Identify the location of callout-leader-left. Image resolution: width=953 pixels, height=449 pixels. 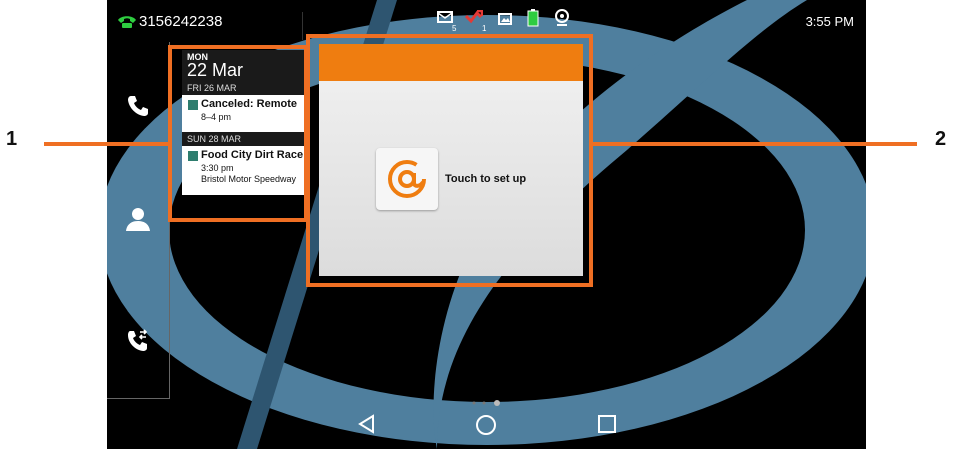
(107, 144).